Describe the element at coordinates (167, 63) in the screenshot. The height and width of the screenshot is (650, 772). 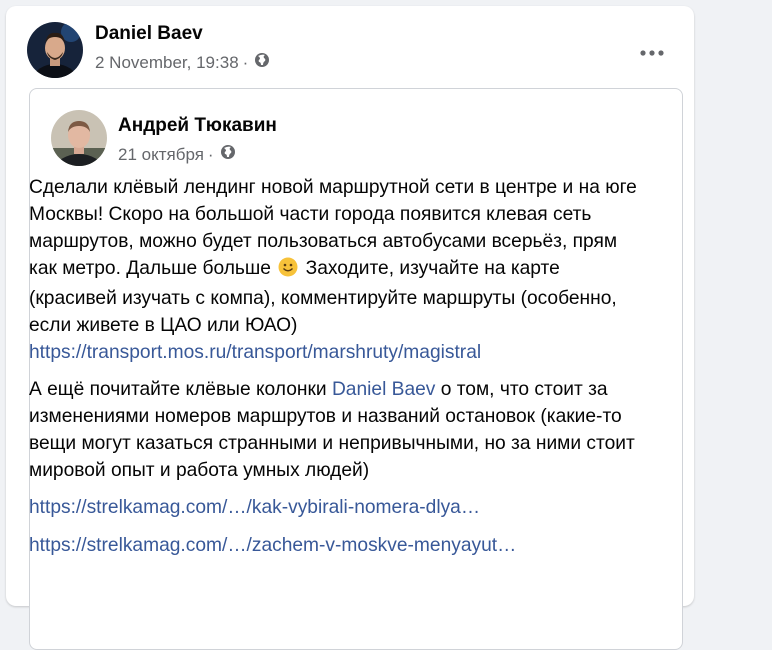
I see `post-timestamp: 2 November, 19:38` at that location.